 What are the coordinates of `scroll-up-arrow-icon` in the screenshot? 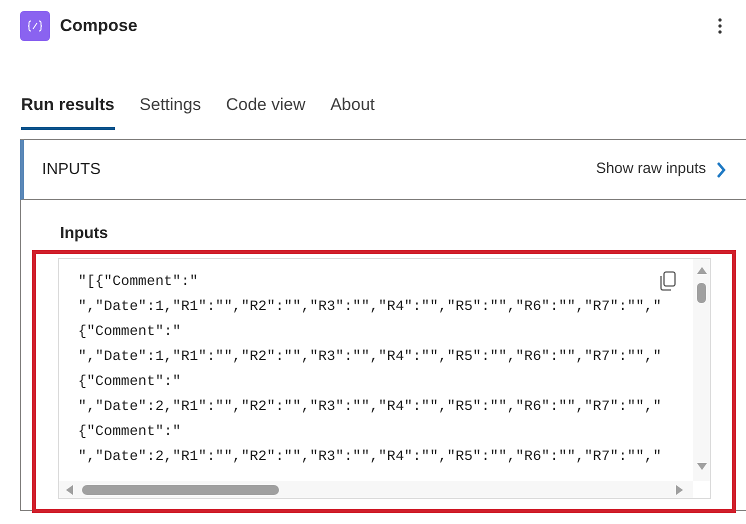 It's located at (702, 270).